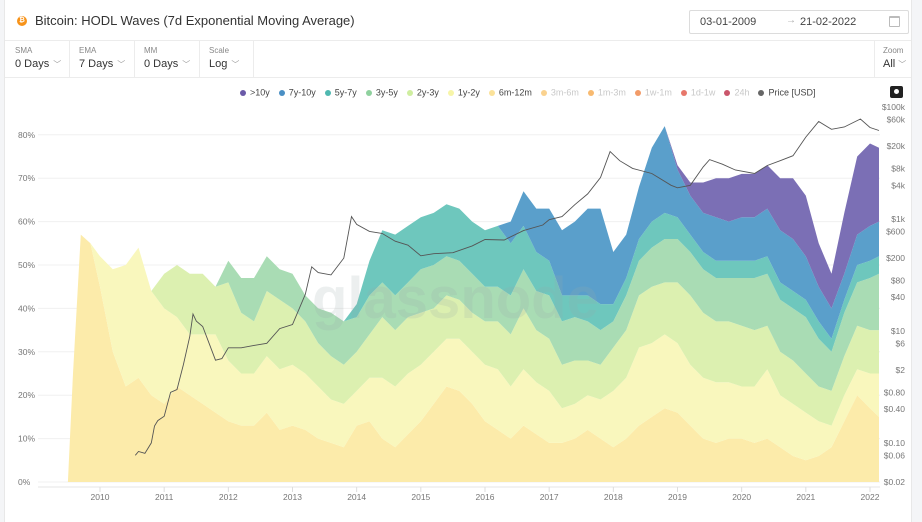 This screenshot has height=522, width=922. I want to click on x-tick-label: 2014, so click(356, 497).